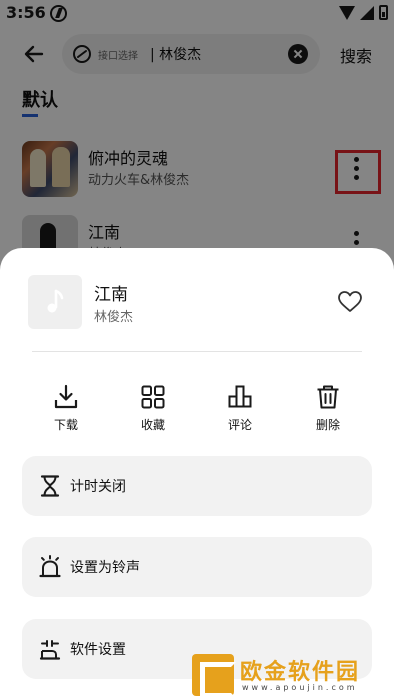 The height and width of the screenshot is (700, 394). Describe the element at coordinates (240, 412) in the screenshot. I see `comment-button: 评论` at that location.